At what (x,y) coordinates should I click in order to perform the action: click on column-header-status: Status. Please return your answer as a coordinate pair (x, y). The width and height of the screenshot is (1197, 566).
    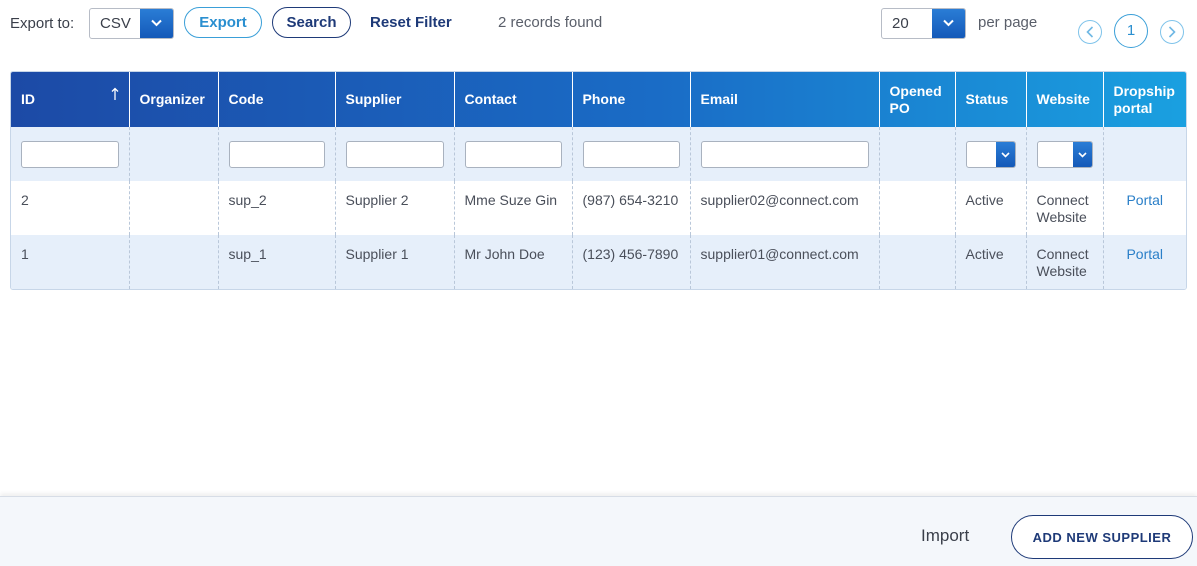
    Looking at the image, I should click on (991, 99).